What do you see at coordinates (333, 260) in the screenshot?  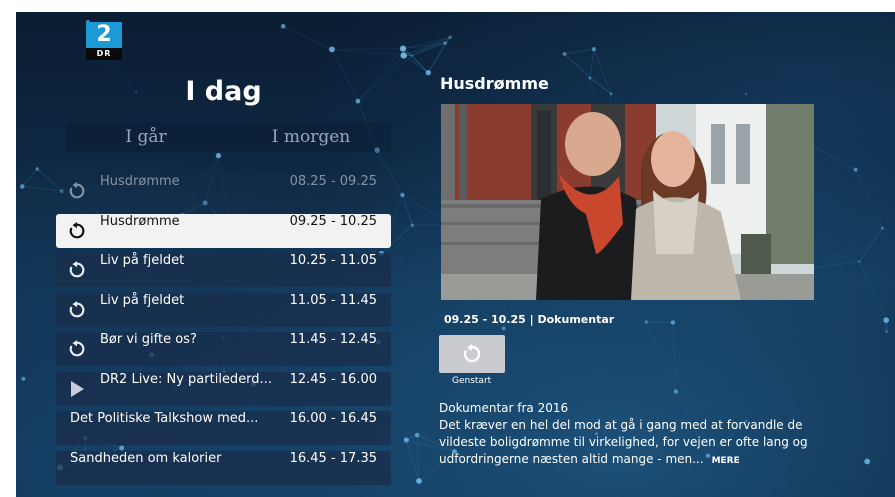 I see `program-time: 10.25 - 11.05` at bounding box center [333, 260].